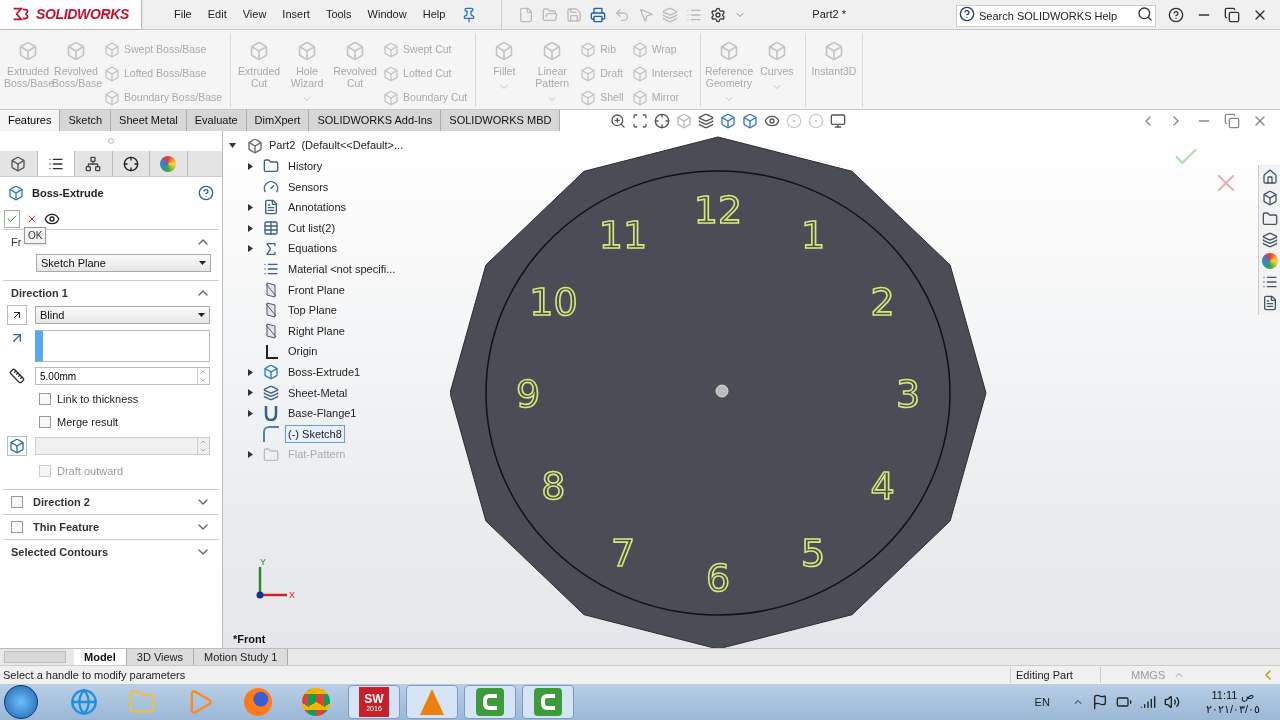  I want to click on home-icon, so click(1269, 177).